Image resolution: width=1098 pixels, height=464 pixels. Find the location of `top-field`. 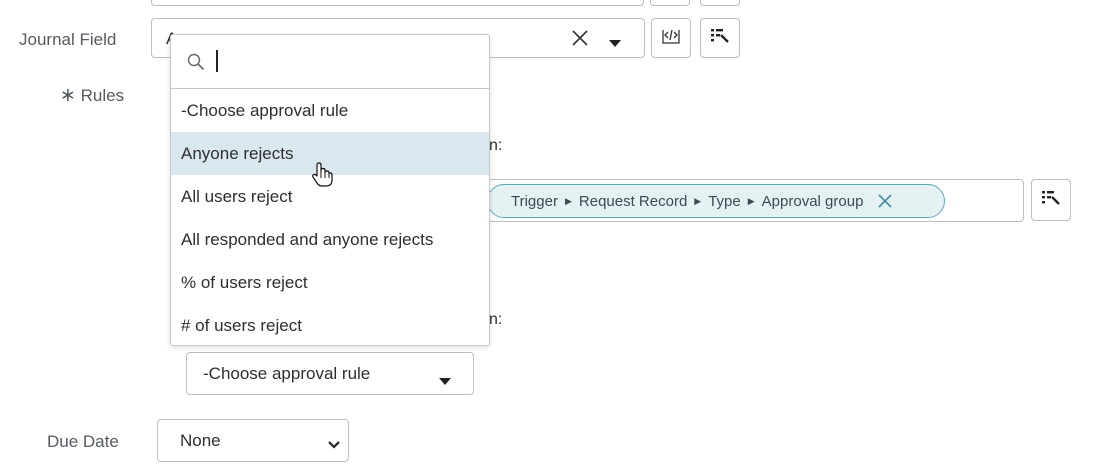

top-field is located at coordinates (397, 3).